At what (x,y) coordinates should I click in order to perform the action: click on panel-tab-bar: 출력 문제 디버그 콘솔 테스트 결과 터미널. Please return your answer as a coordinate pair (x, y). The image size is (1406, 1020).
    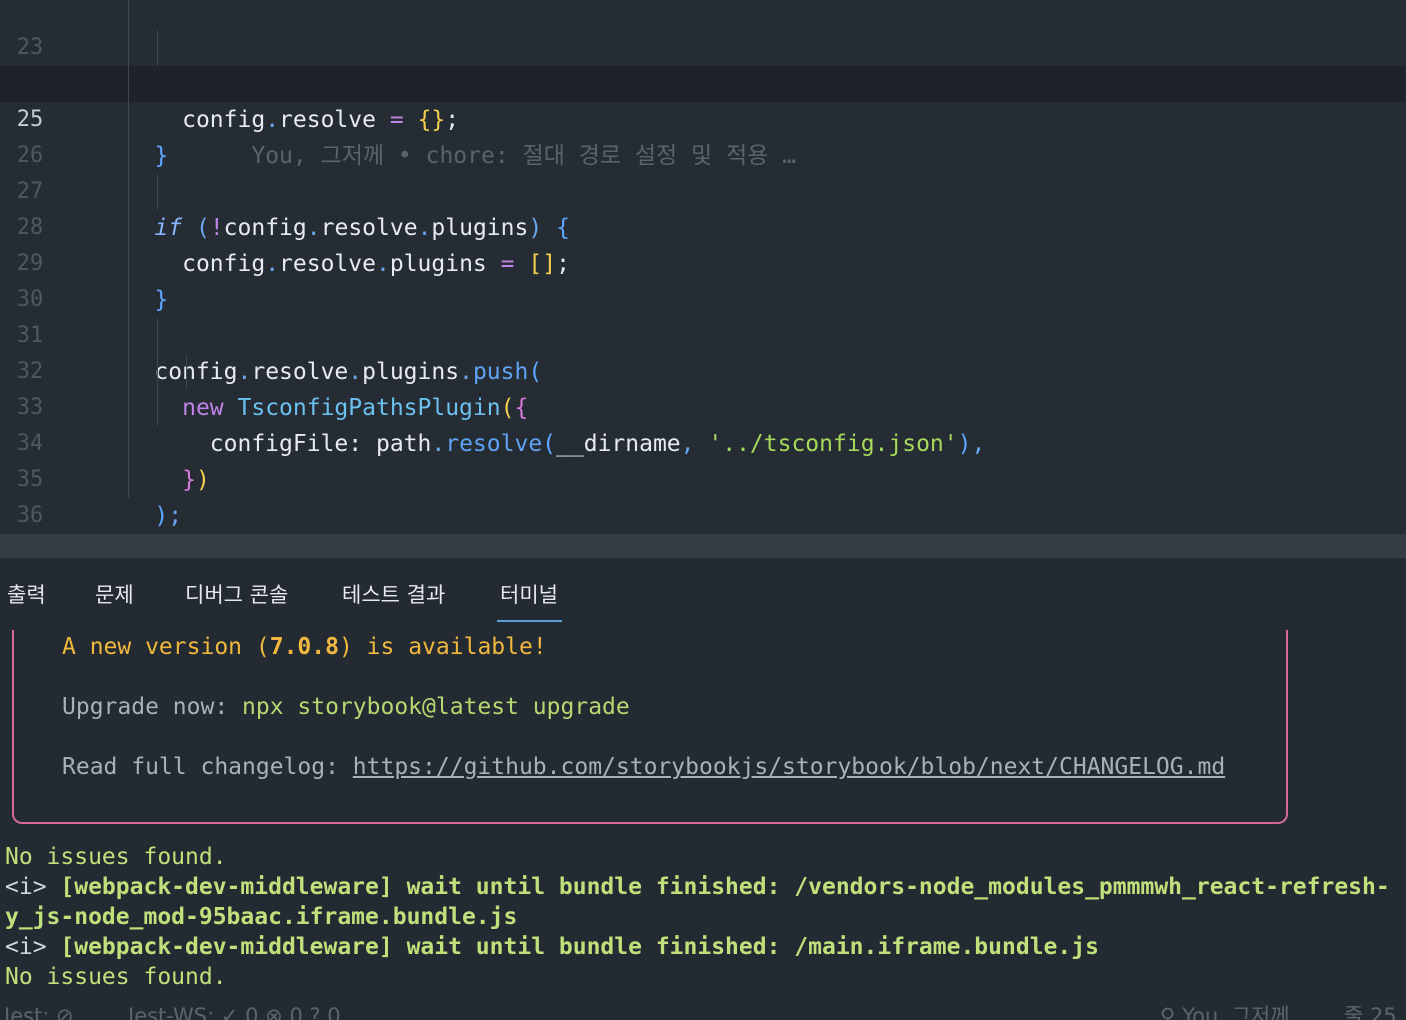
    Looking at the image, I should click on (703, 594).